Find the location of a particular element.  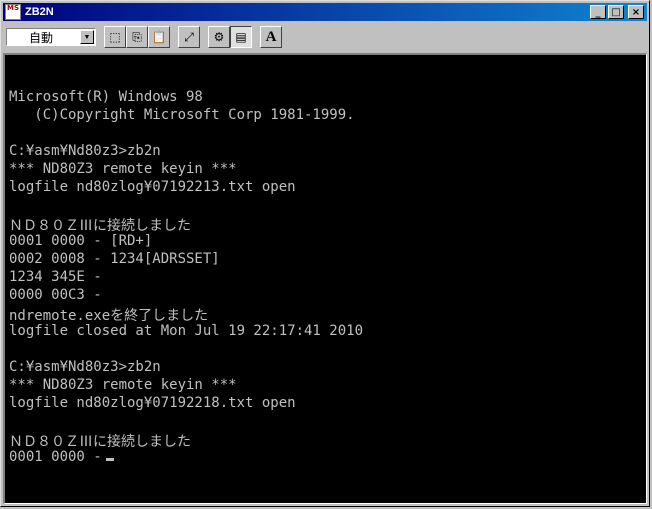

font-button: A is located at coordinates (271, 37).